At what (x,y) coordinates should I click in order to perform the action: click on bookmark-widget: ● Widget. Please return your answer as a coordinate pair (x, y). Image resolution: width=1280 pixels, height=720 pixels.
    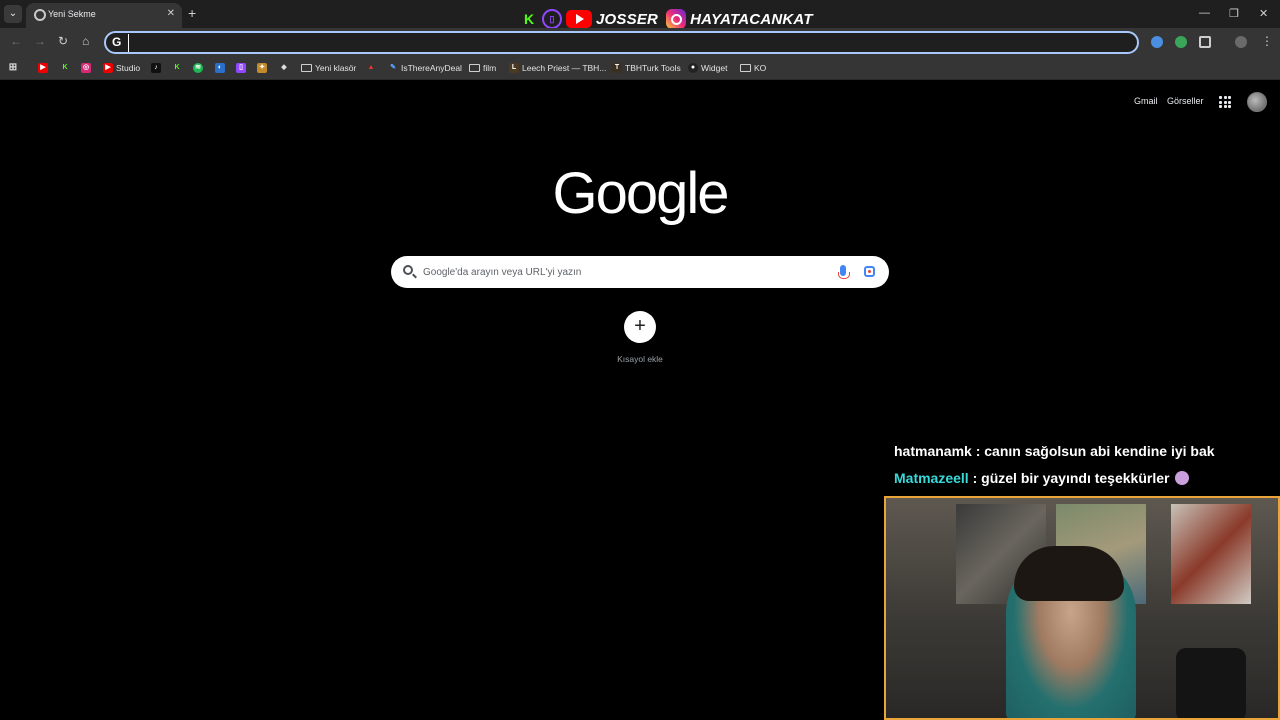
    Looking at the image, I should click on (707, 68).